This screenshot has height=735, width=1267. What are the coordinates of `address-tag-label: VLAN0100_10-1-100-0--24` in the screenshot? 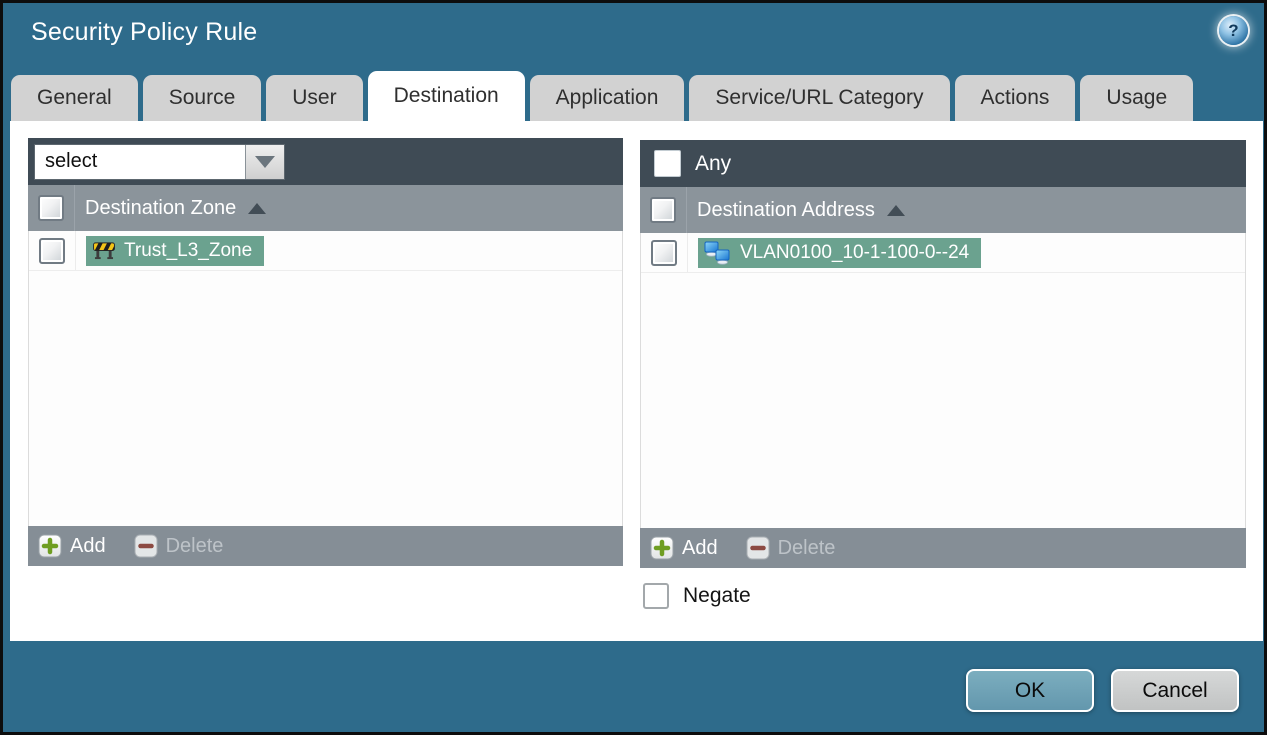 It's located at (855, 252).